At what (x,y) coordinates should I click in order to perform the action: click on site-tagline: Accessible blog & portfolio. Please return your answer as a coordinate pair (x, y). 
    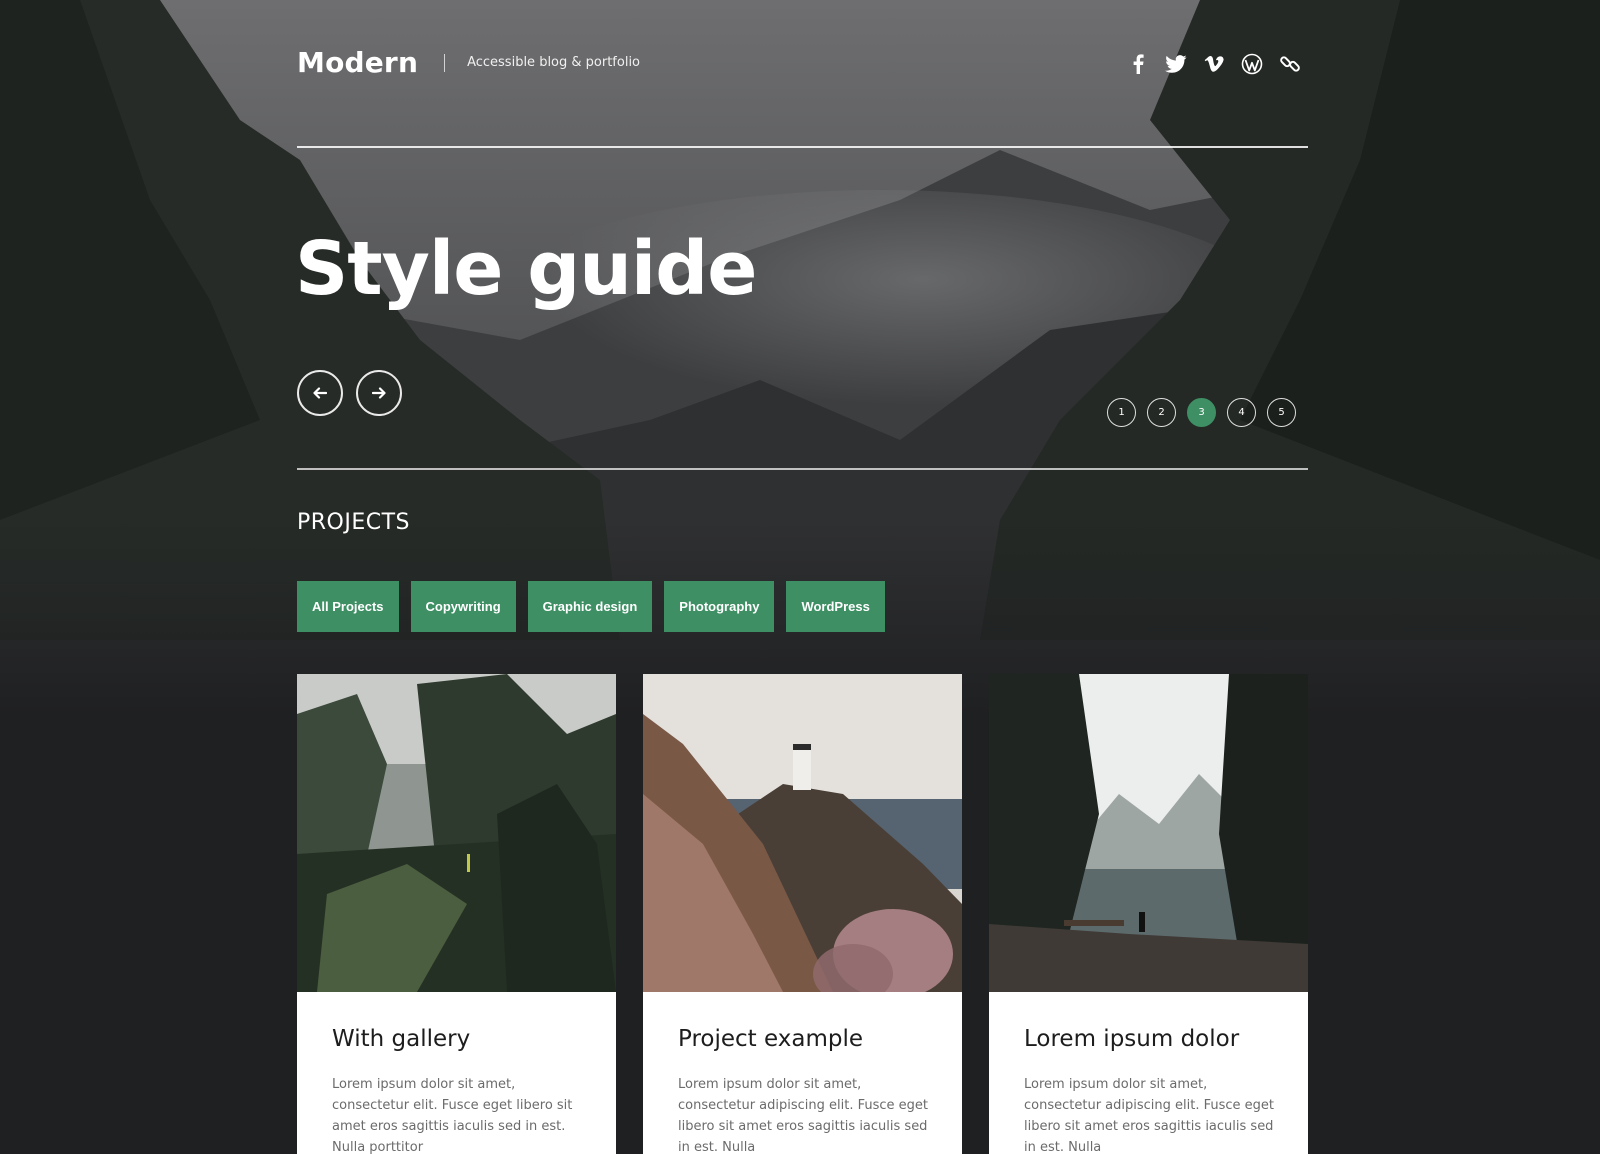
    Looking at the image, I should click on (554, 62).